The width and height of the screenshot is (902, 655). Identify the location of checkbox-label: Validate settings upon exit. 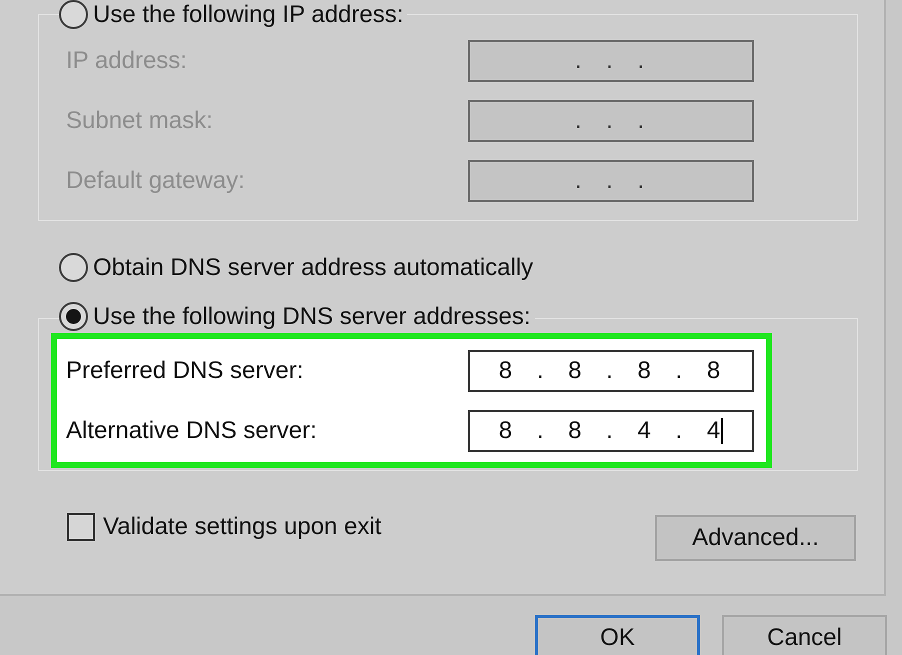
(242, 527).